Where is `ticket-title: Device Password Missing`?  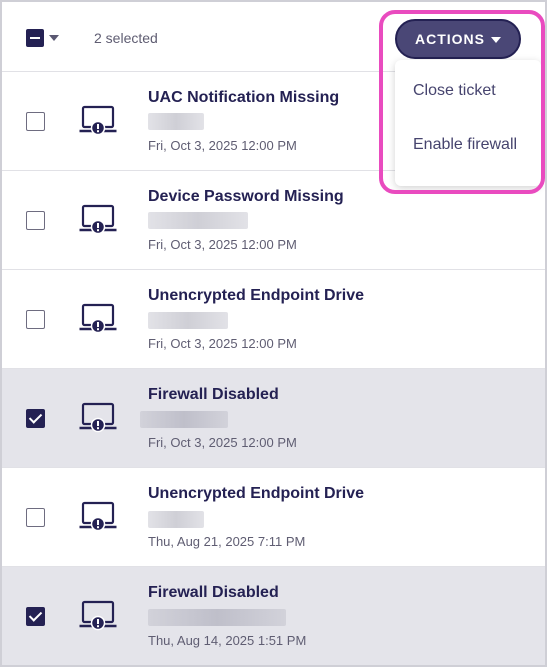 ticket-title: Device Password Missing is located at coordinates (246, 197).